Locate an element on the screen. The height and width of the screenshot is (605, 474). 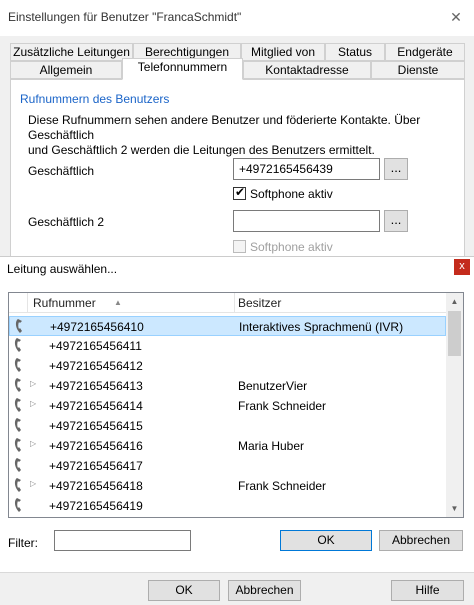
tab-mitglied-von: Mitglied von is located at coordinates (283, 52).